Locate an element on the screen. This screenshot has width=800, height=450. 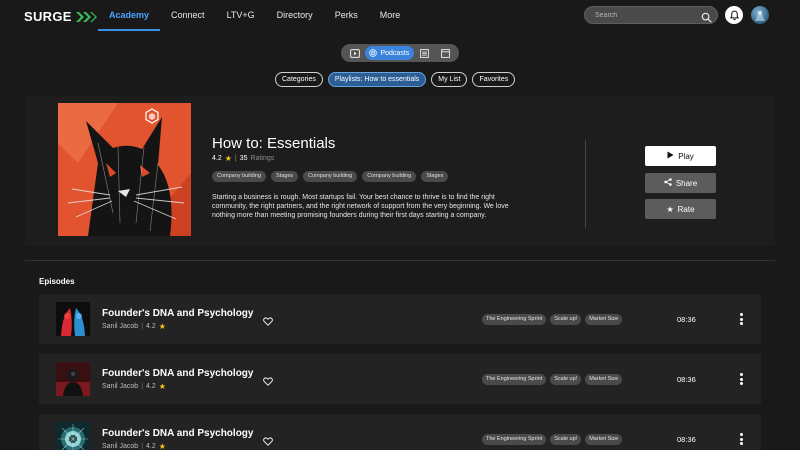
rate-button: ★ Rate is located at coordinates (680, 209).